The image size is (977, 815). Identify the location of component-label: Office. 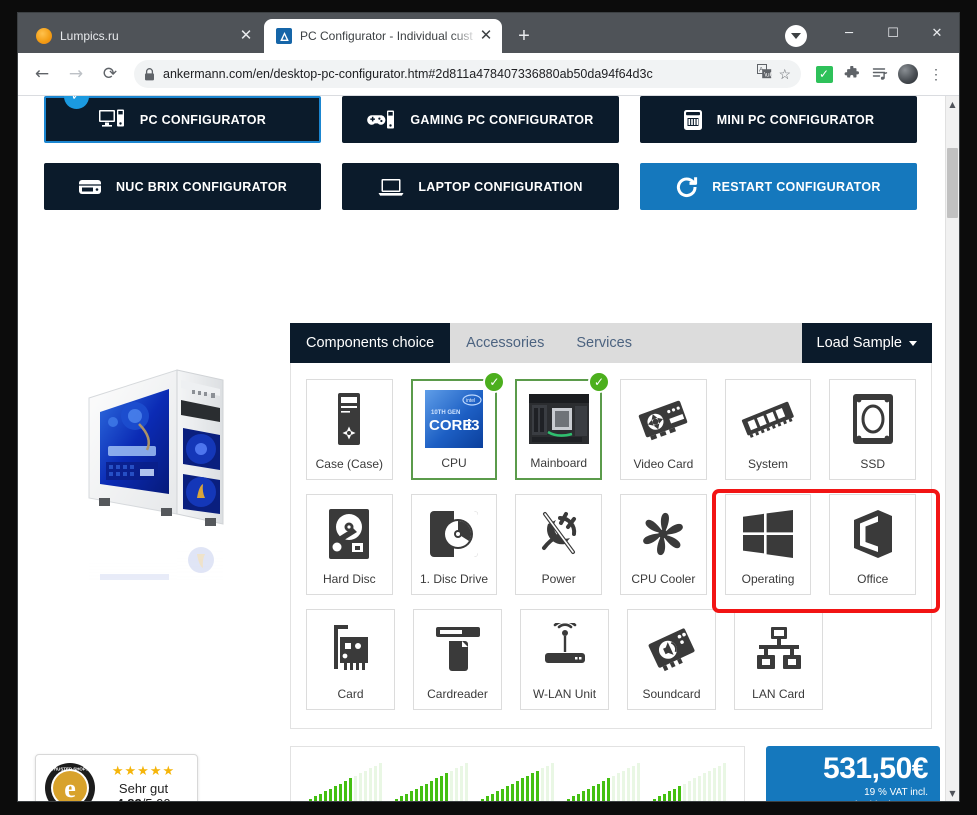
(873, 579).